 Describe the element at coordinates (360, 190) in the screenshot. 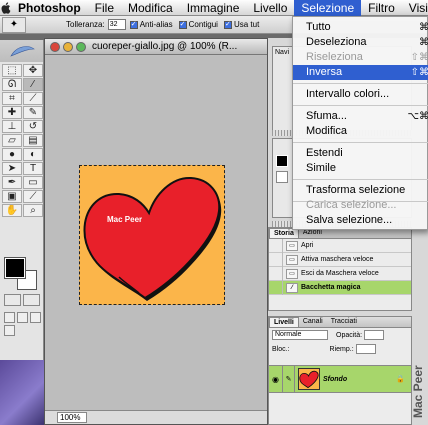

I see `menu-item-trasforma-selezione: Trasforma selezione` at that location.